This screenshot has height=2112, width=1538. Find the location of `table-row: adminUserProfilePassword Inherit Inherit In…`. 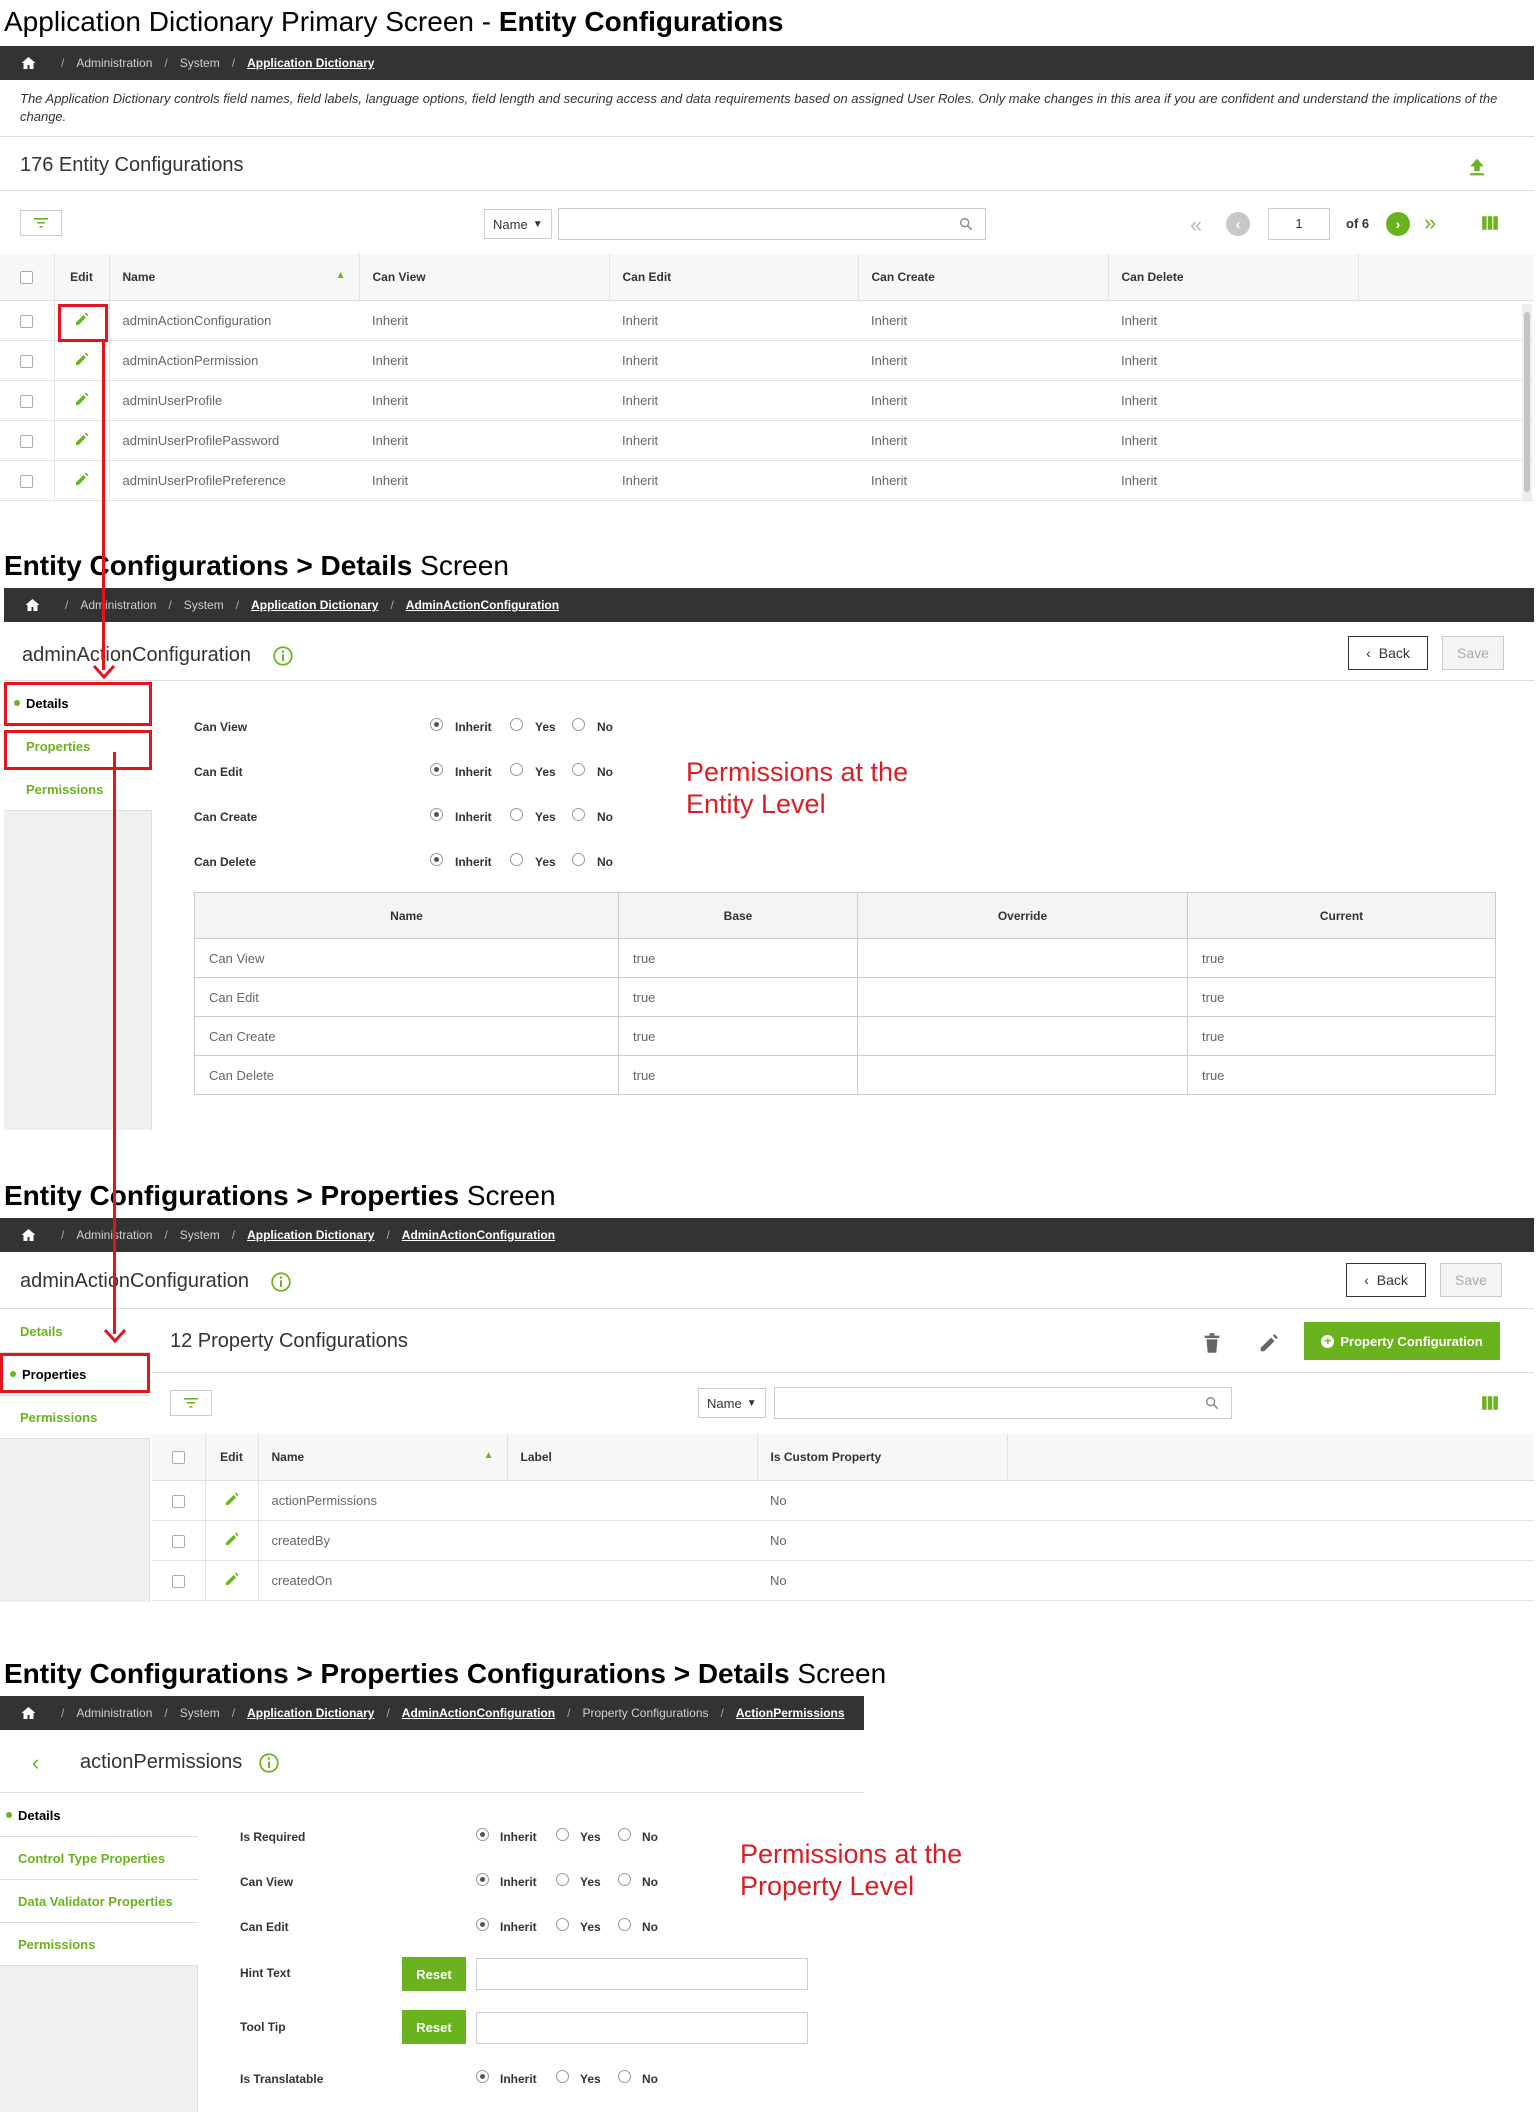

table-row: adminUserProfilePassword Inherit Inherit In… is located at coordinates (767, 440).